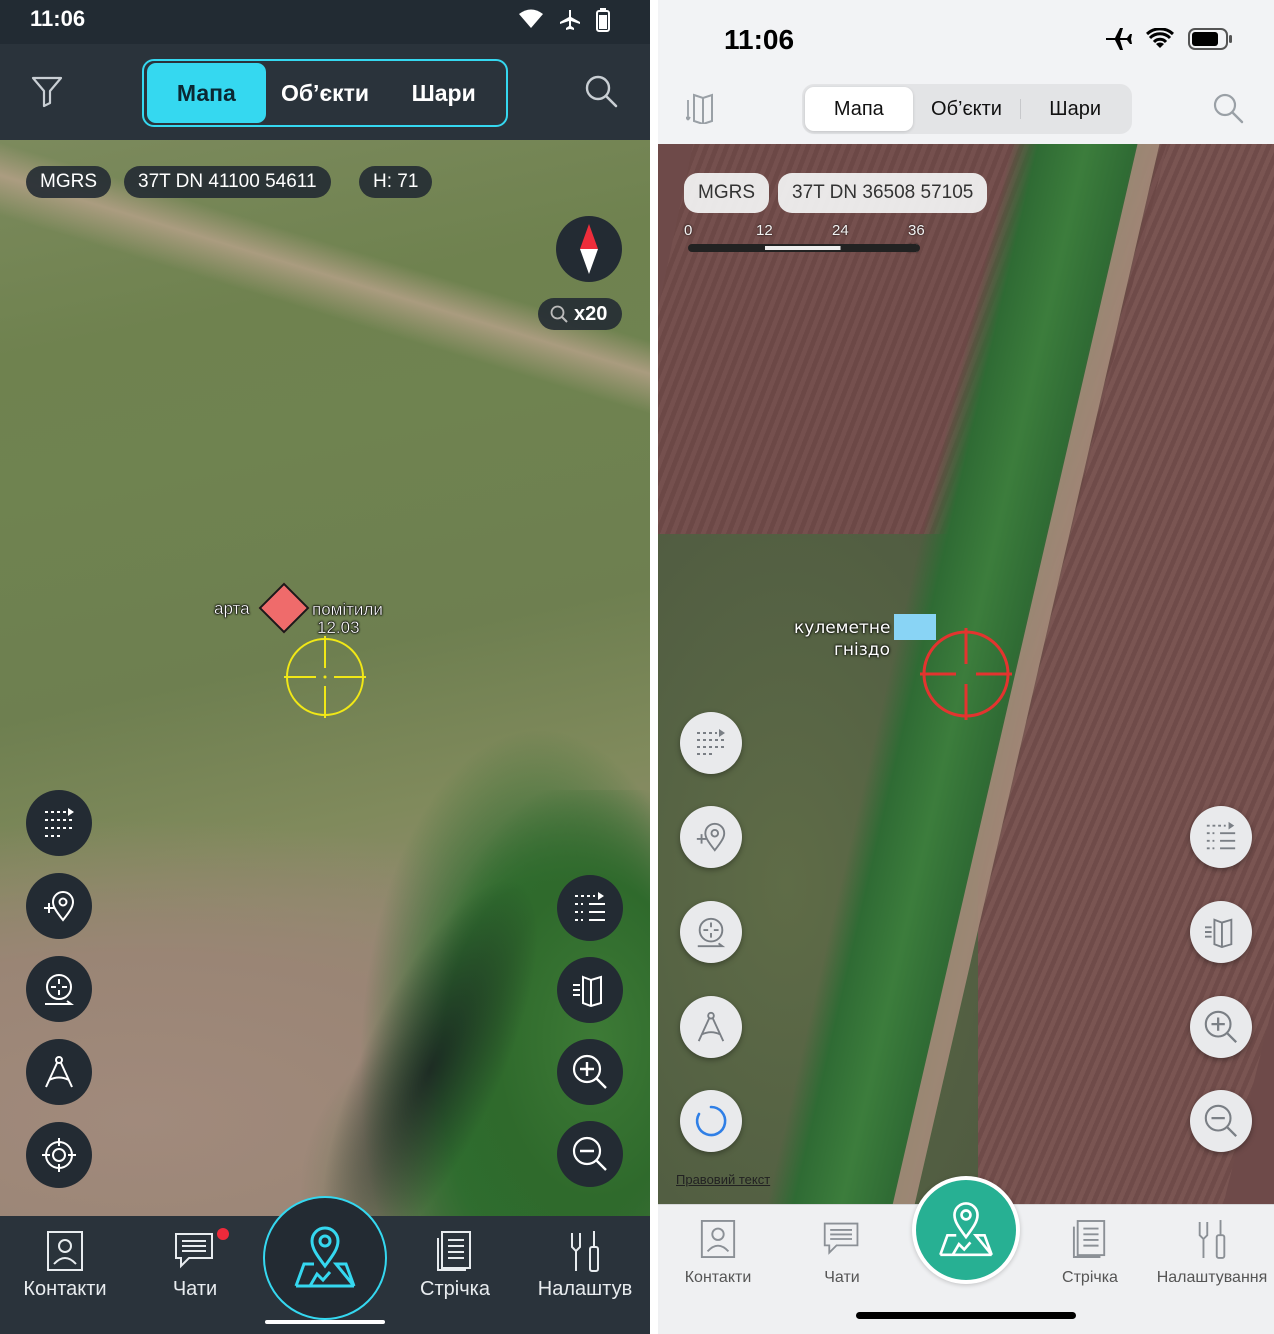  I want to click on legal-text-link: Правовий текст, so click(723, 1179).